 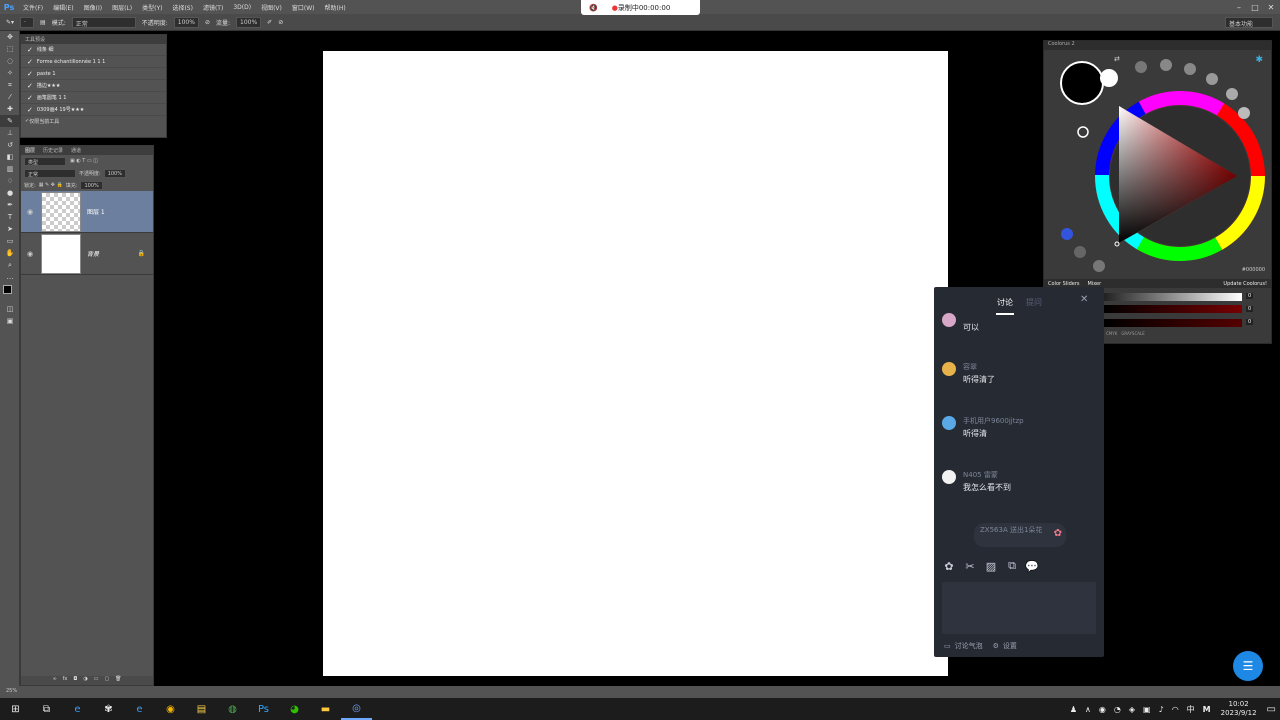 I want to click on microphone-icon: 🔇, so click(x=593, y=8).